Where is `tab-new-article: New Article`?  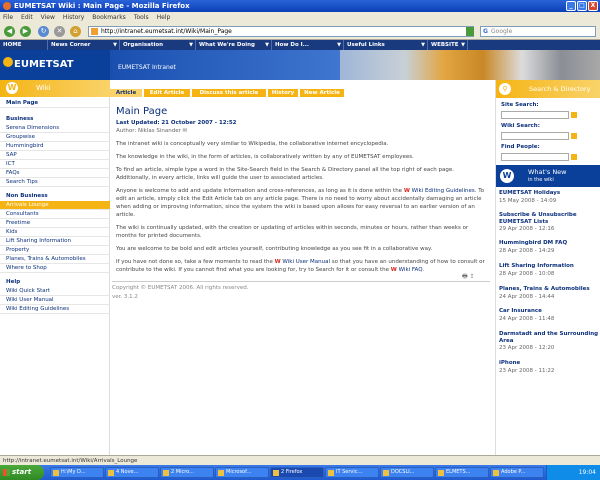 tab-new-article: New Article is located at coordinates (322, 93).